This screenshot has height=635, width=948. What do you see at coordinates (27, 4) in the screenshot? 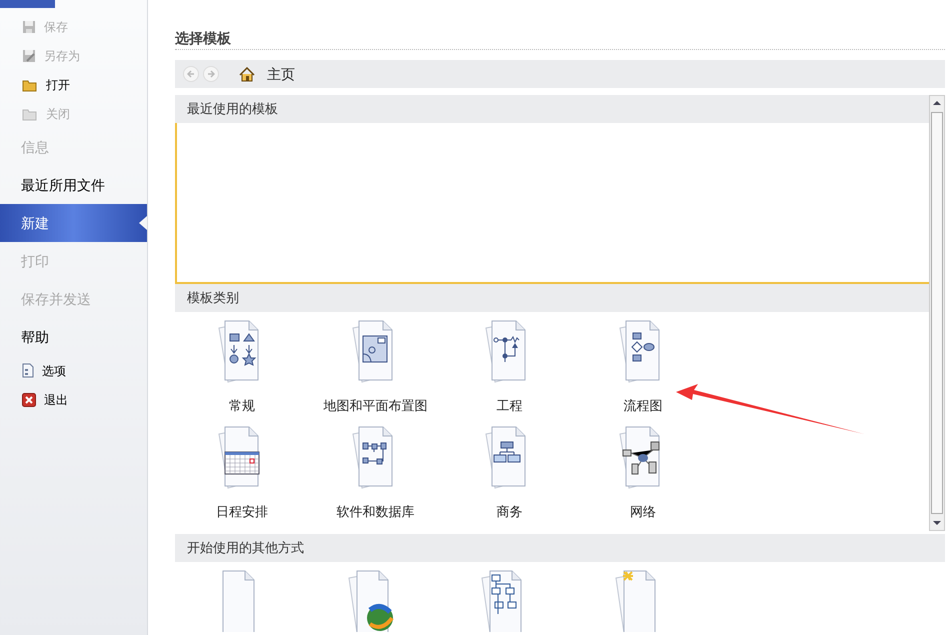
I see `file-tab-strip` at bounding box center [27, 4].